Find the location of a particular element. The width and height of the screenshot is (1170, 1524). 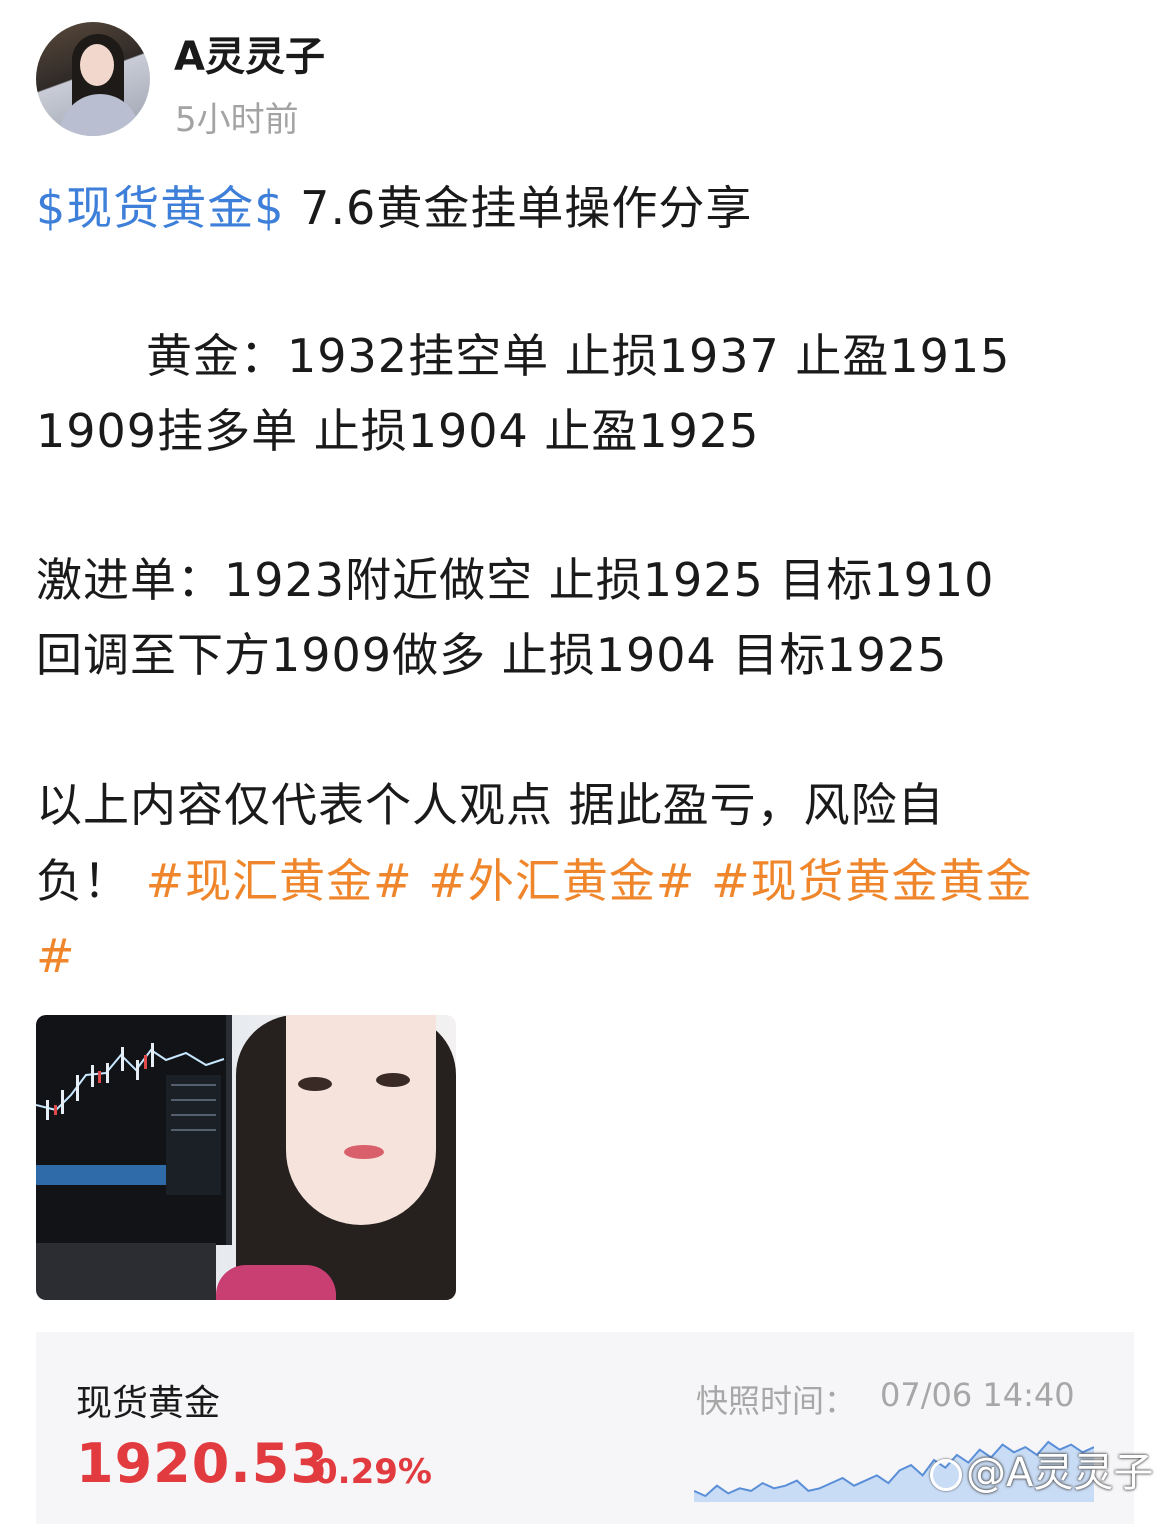

post-line-3: 激进单：1923附近做空 止损1925 目标1910 is located at coordinates (515, 580).